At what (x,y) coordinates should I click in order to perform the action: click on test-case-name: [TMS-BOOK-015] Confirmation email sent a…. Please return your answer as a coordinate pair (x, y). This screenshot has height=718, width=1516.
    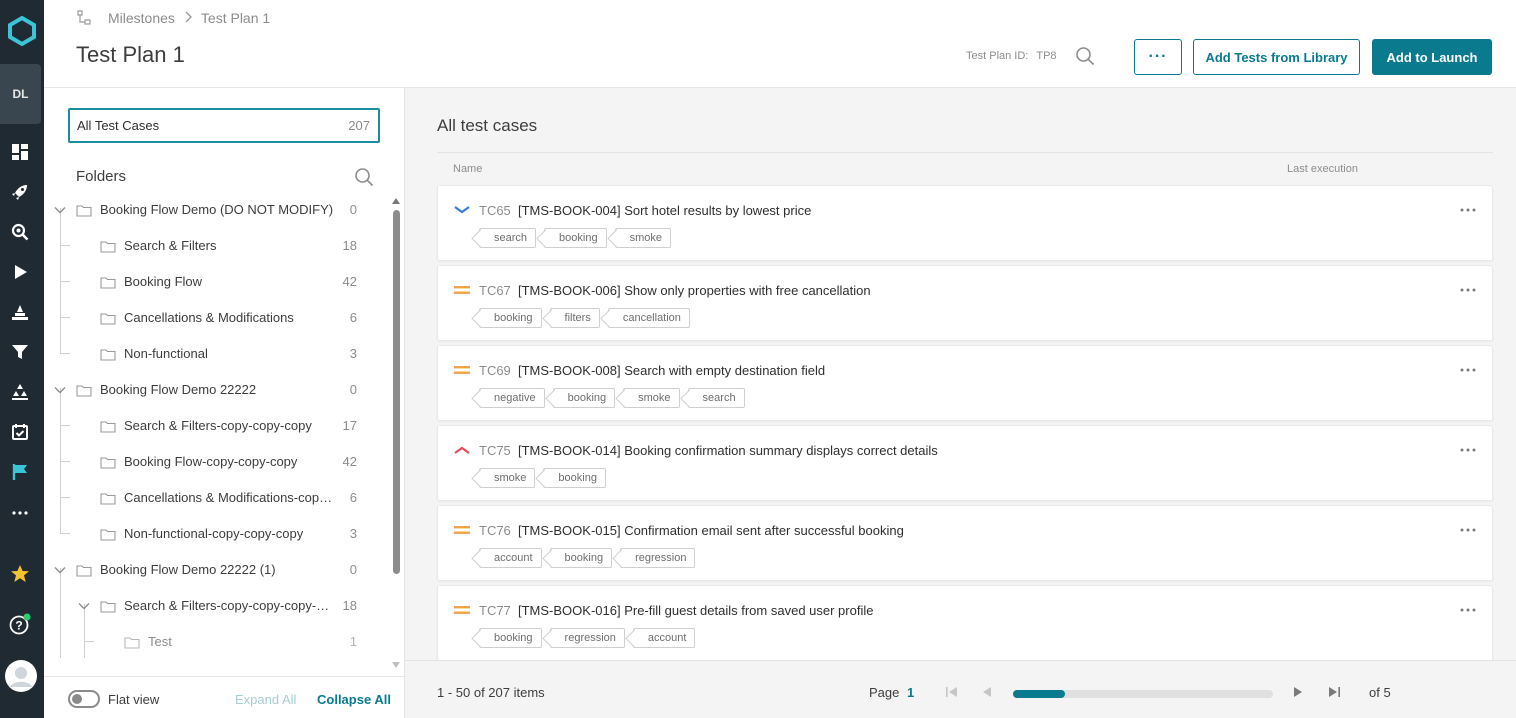
    Looking at the image, I should click on (711, 530).